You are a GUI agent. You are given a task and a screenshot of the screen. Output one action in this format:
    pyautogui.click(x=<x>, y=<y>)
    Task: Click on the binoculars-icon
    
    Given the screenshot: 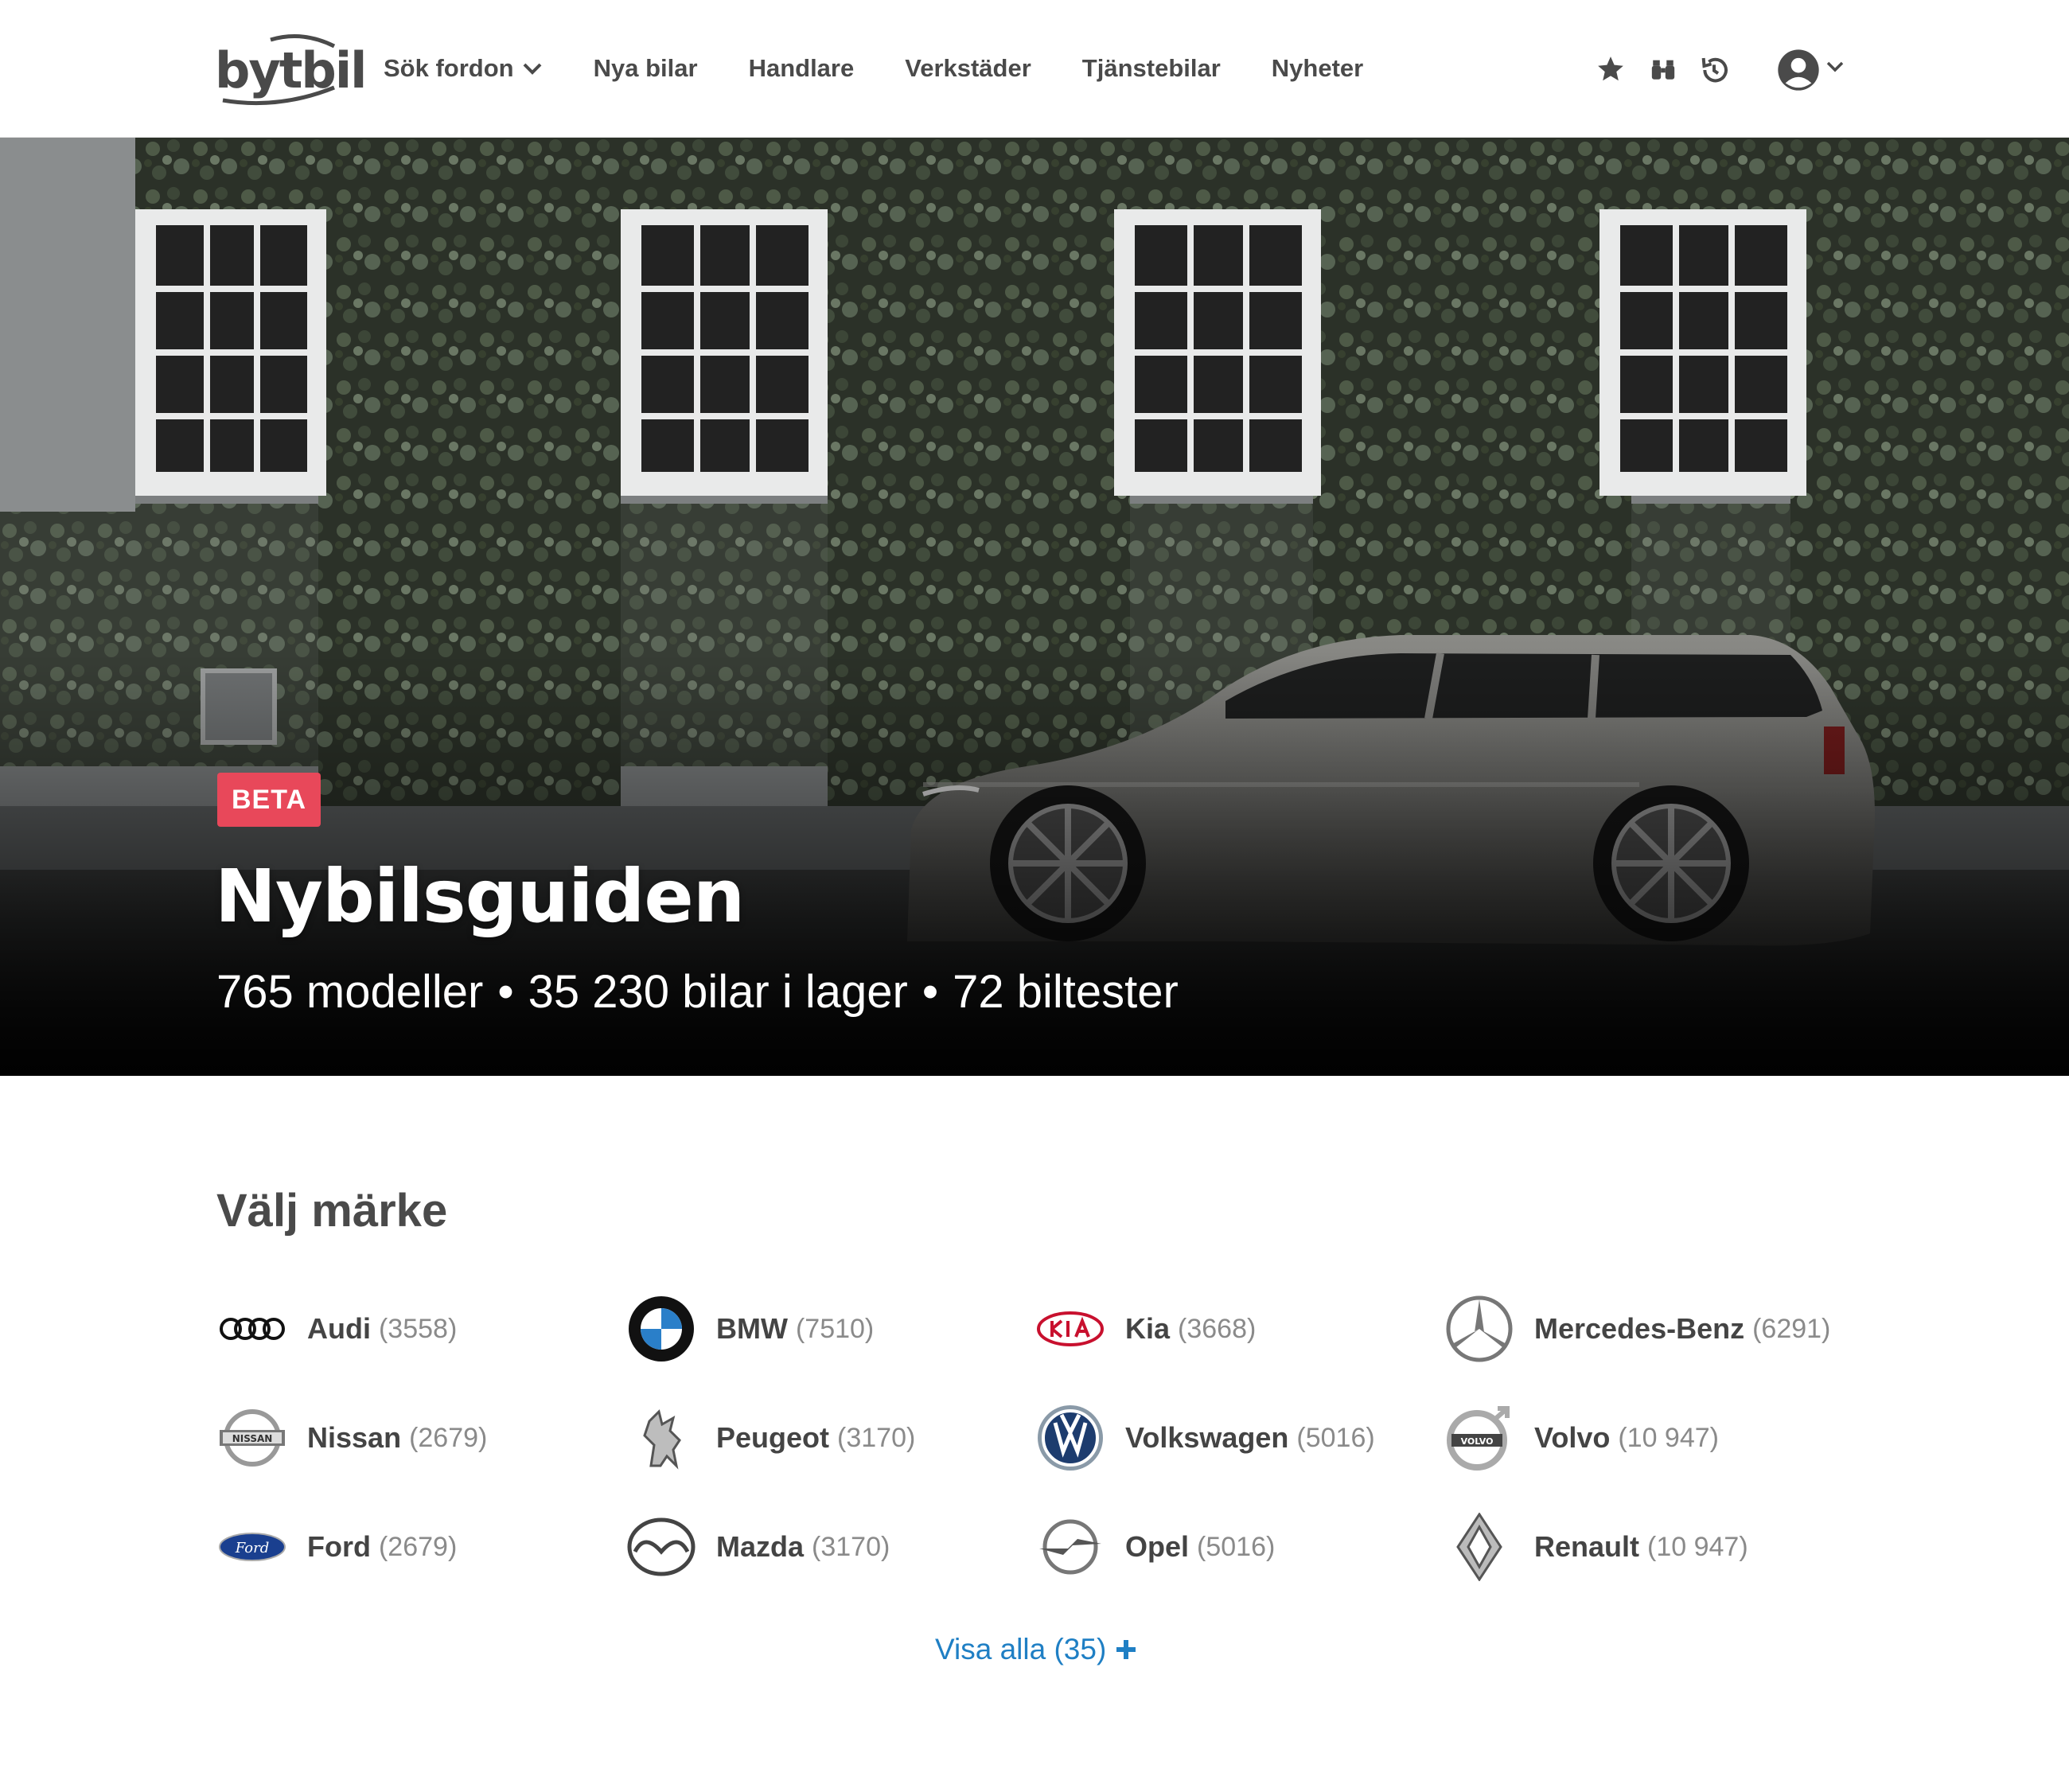 What is the action you would take?
    pyautogui.click(x=1663, y=69)
    